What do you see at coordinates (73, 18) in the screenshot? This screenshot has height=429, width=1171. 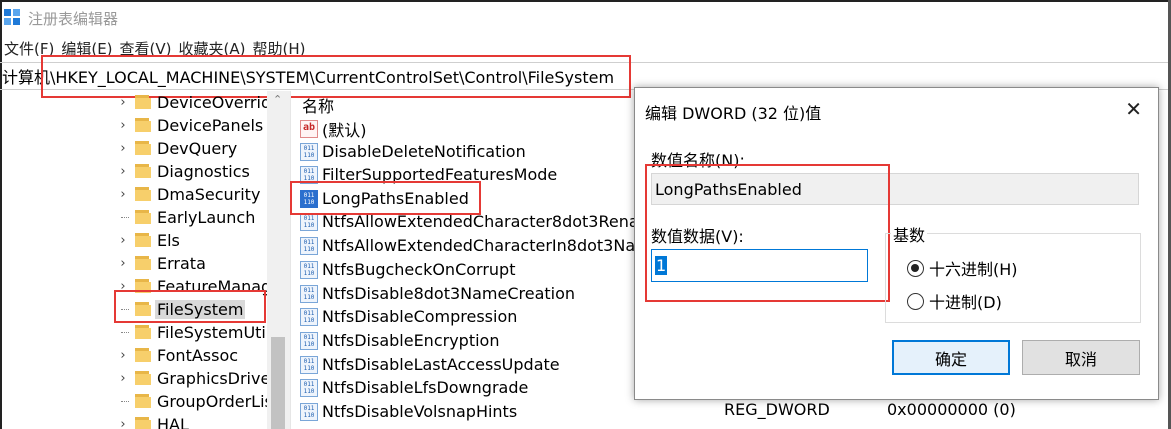 I see `window-title: 注册表编辑器` at bounding box center [73, 18].